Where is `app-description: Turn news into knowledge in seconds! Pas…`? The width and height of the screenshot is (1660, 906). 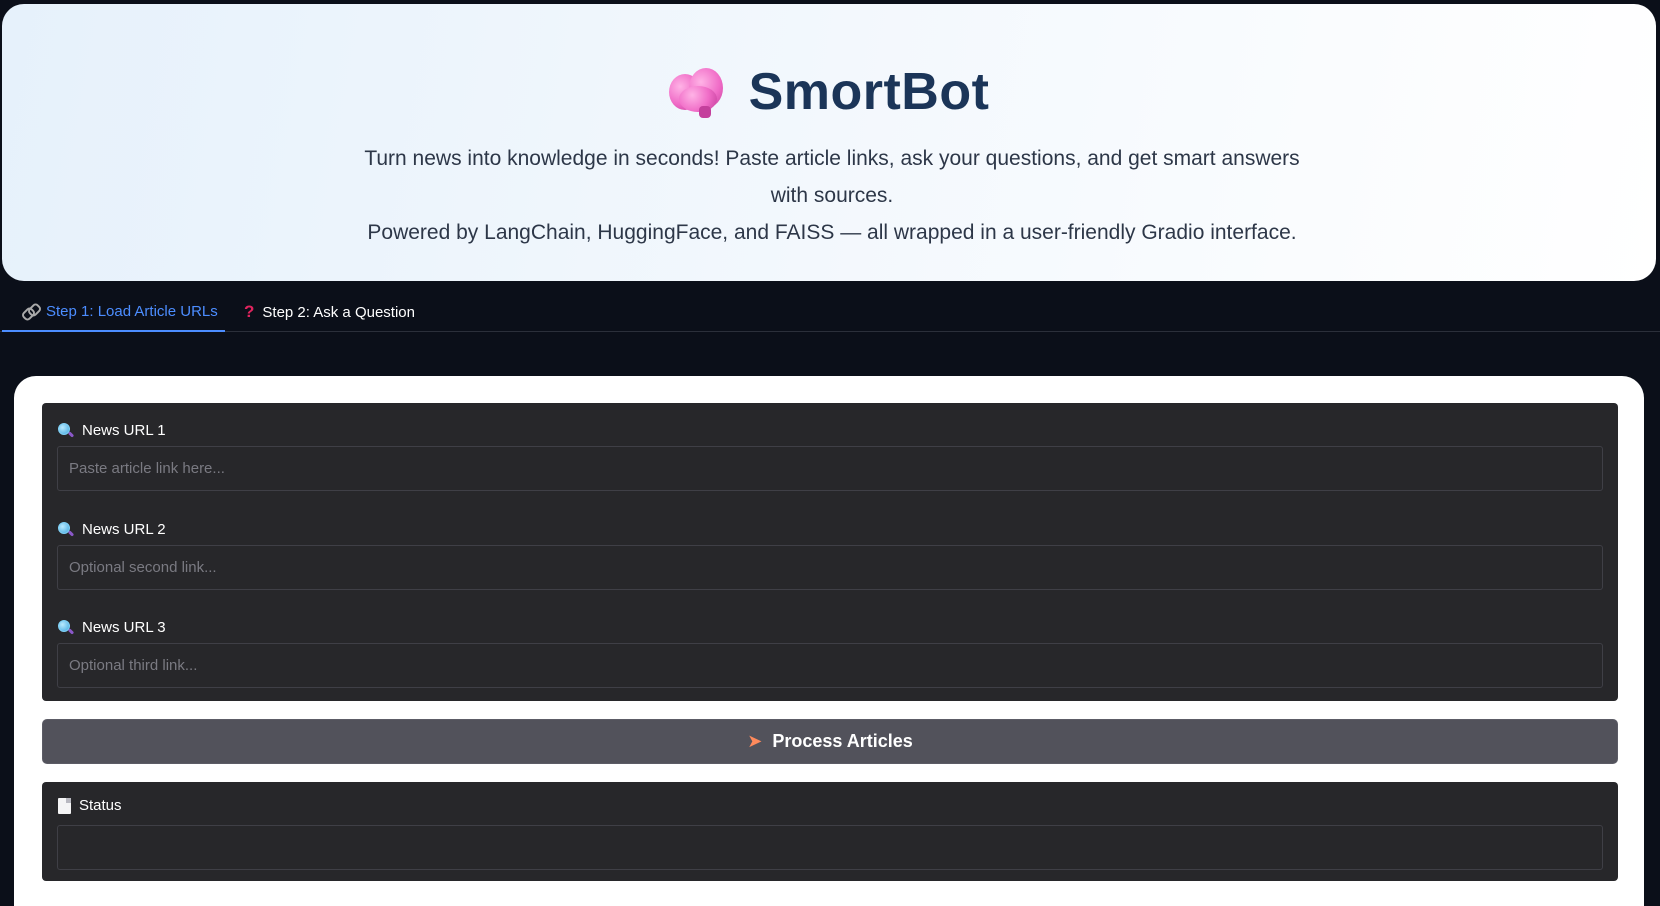 app-description: Turn news into knowledge in seconds! Pas… is located at coordinates (832, 195).